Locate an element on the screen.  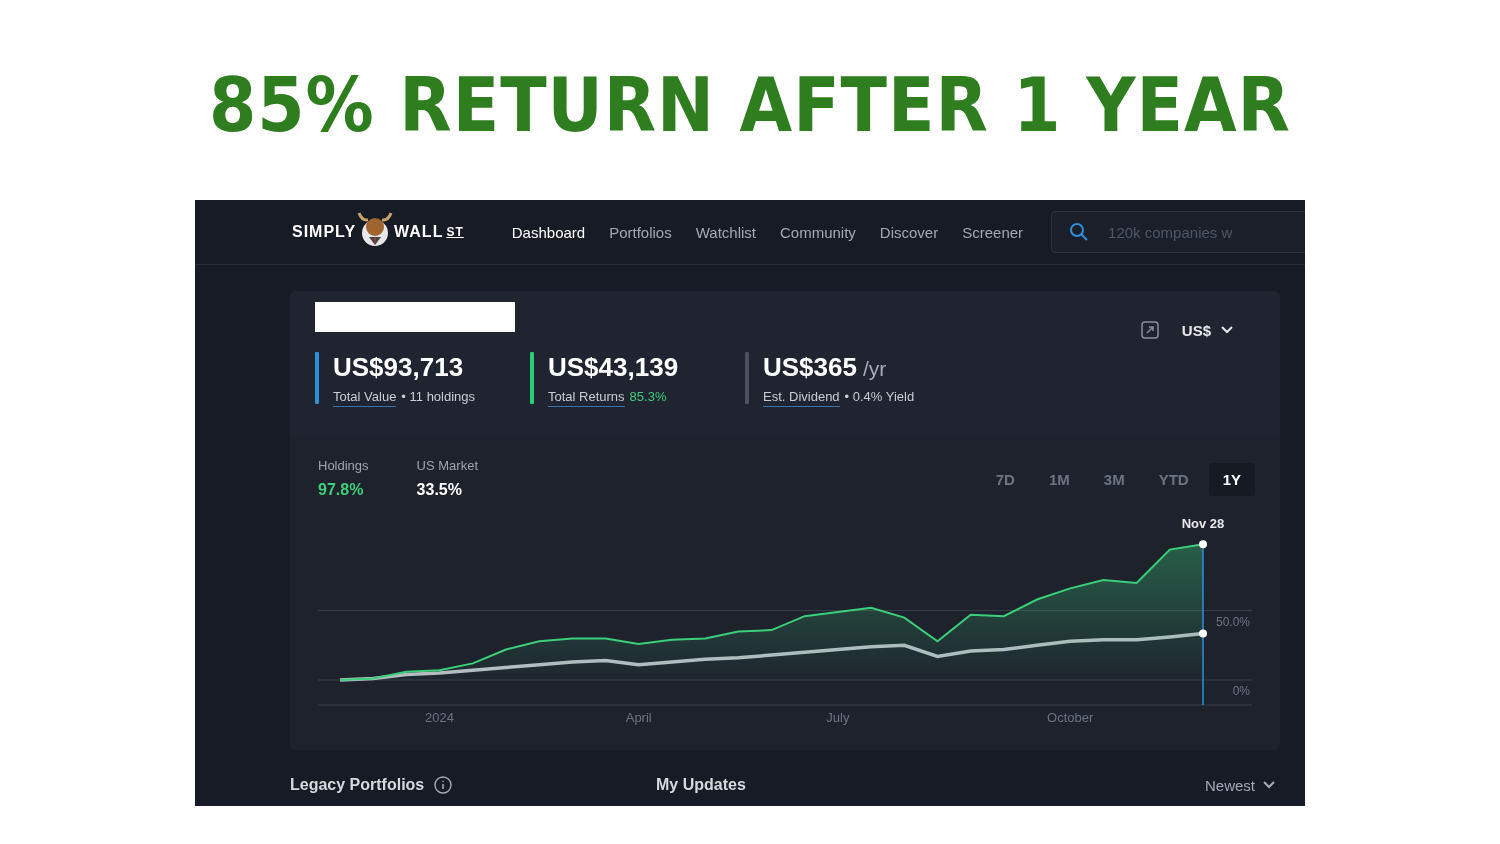
legend-value: 97.8% is located at coordinates (341, 490).